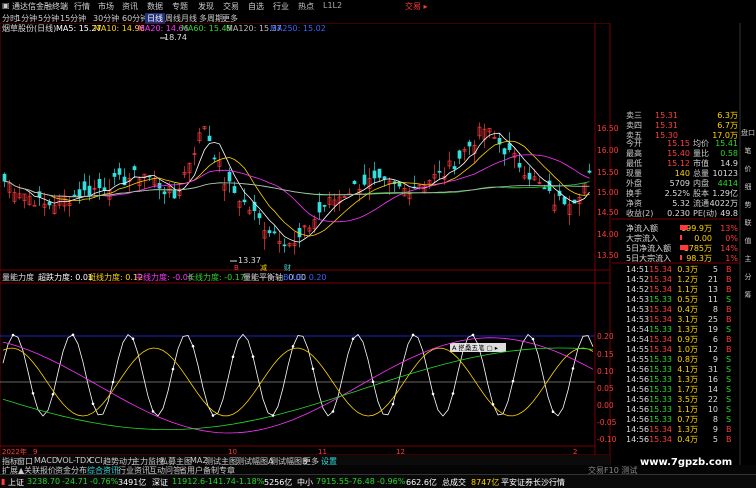 The image size is (756, 488). I want to click on menu-jiaoyi: 交易, so click(231, 6).